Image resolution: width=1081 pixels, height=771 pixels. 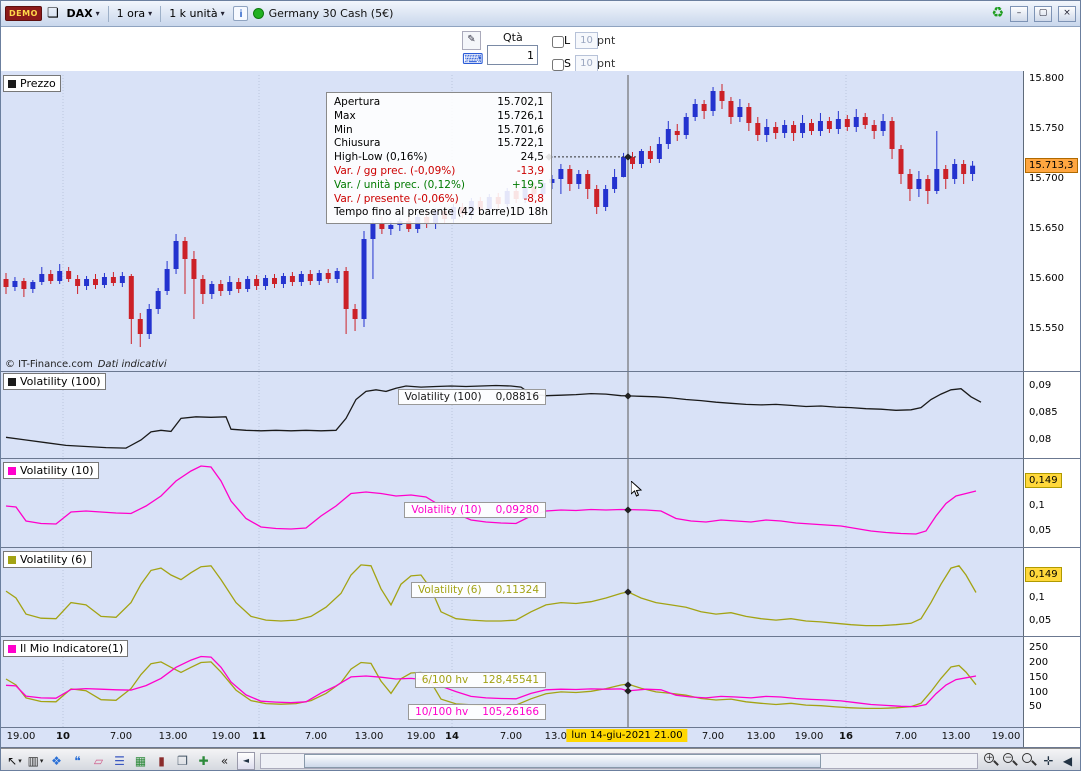 What do you see at coordinates (140, 761) in the screenshot?
I see `table-icon: ▦` at bounding box center [140, 761].